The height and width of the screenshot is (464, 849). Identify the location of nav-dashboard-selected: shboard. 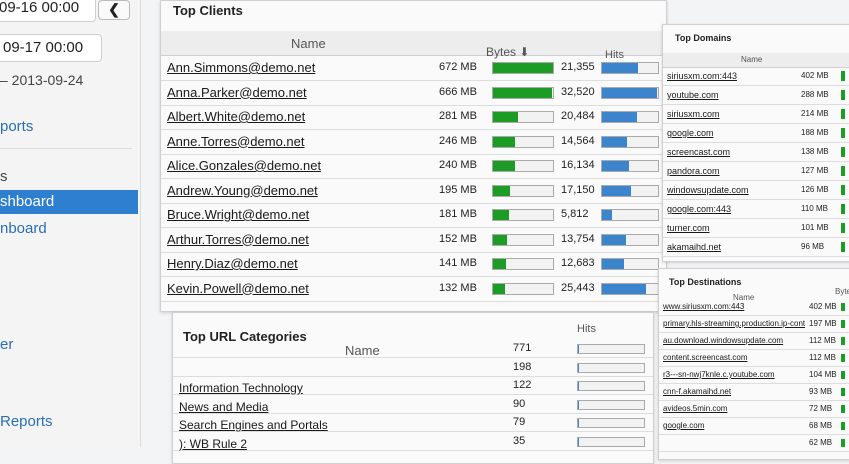
(69, 202).